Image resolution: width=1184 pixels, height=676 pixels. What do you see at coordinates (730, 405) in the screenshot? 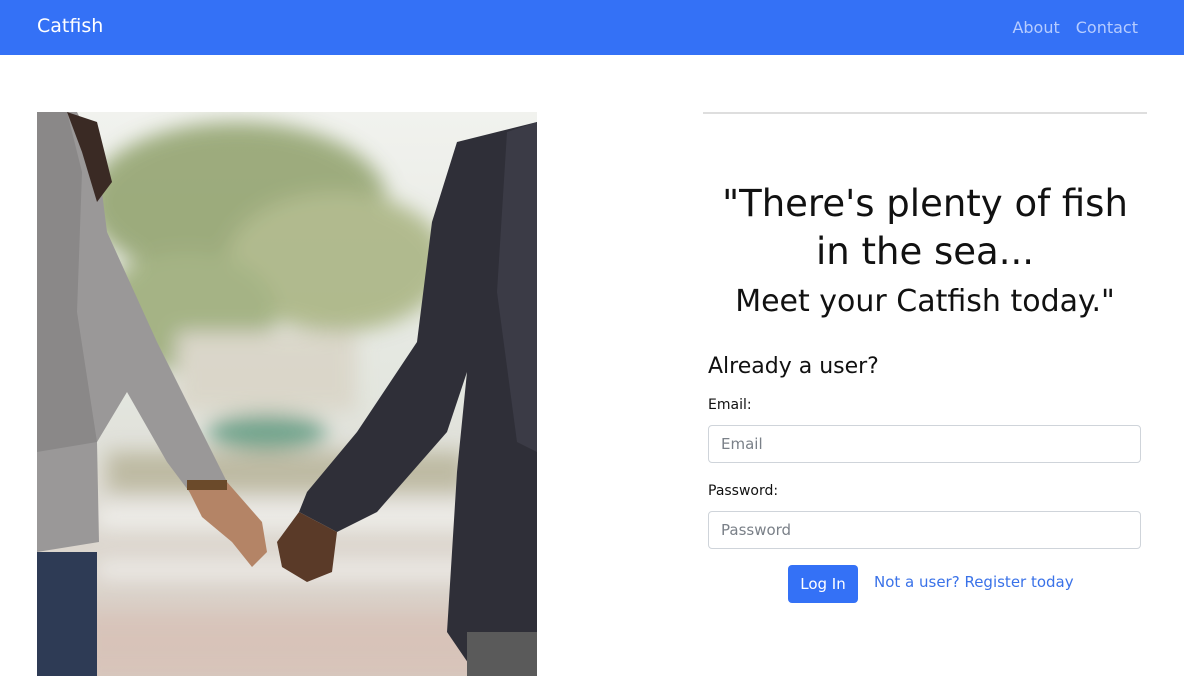
I see `email-label: Email:` at bounding box center [730, 405].